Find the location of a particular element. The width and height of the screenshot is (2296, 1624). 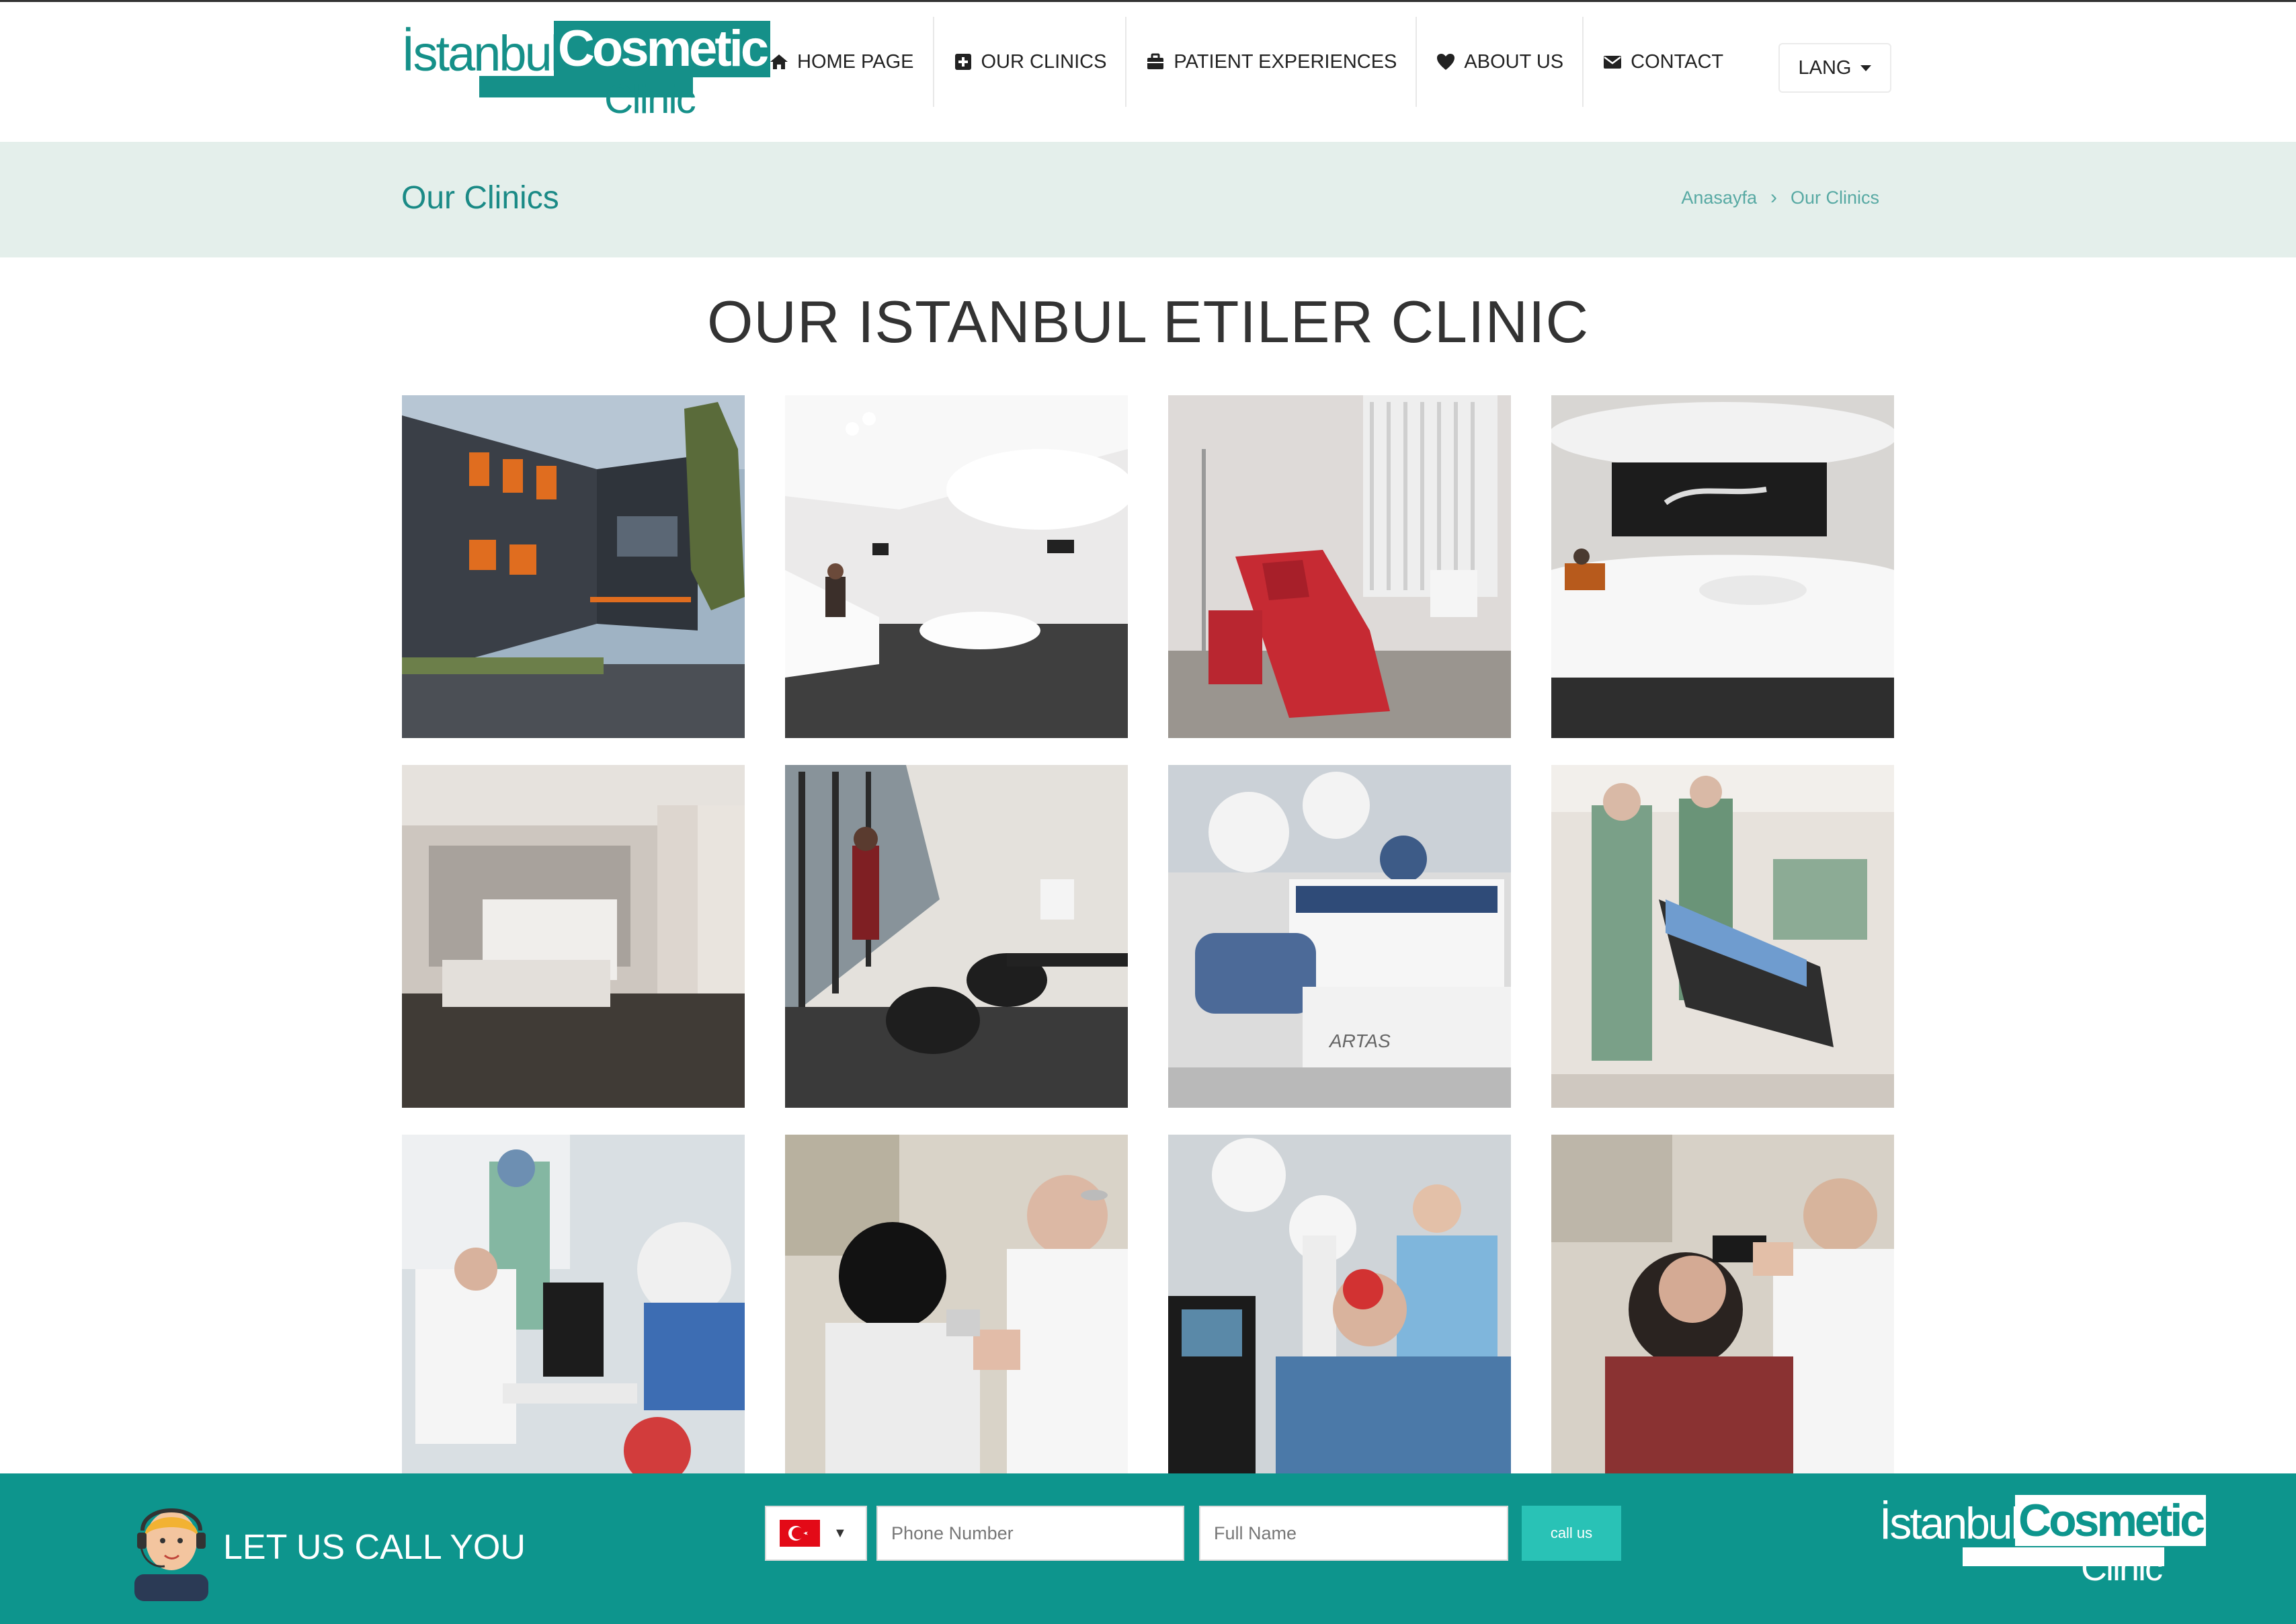

support-agent-icon is located at coordinates (171, 1554).